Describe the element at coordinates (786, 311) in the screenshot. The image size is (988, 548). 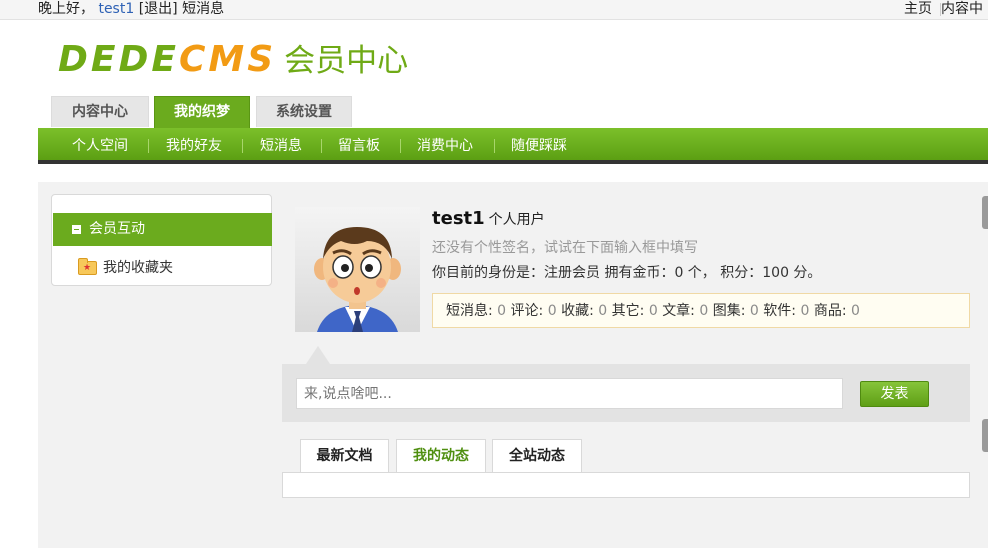
I see `stat-software: 软件: 0` at that location.